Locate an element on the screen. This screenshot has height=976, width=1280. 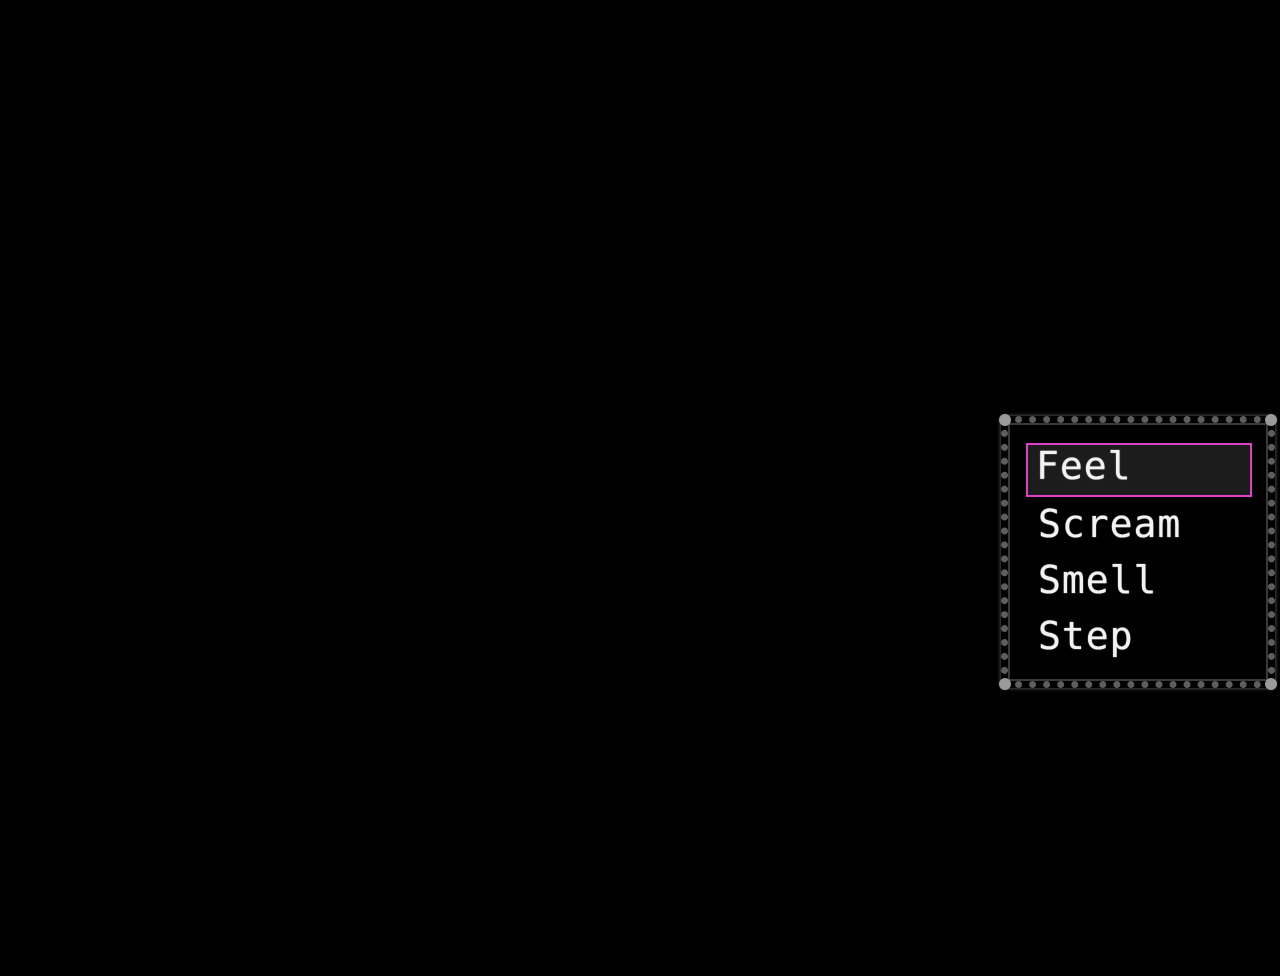
command-option-list: Feel Scream Smell Step is located at coordinates (1139, 554).